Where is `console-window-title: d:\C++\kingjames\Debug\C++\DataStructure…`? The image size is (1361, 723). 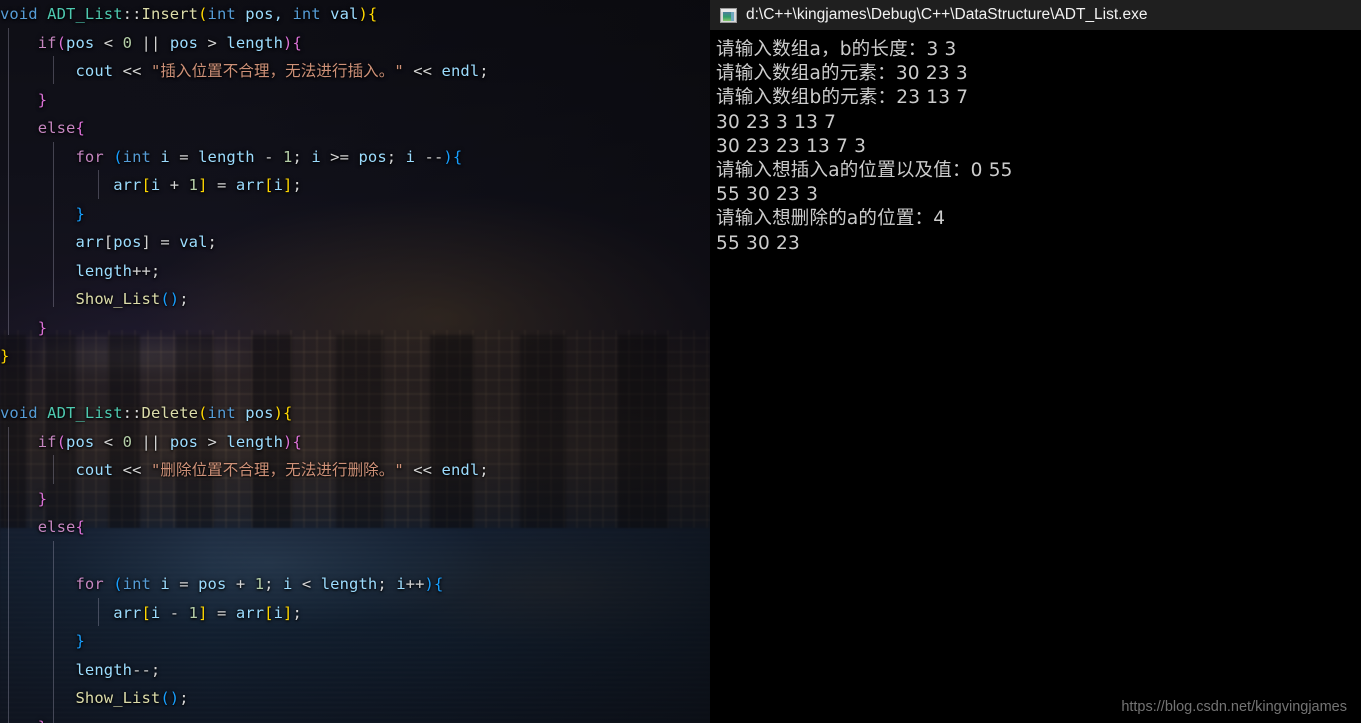 console-window-title: d:\C++\kingjames\Debug\C++\DataStructure… is located at coordinates (947, 14).